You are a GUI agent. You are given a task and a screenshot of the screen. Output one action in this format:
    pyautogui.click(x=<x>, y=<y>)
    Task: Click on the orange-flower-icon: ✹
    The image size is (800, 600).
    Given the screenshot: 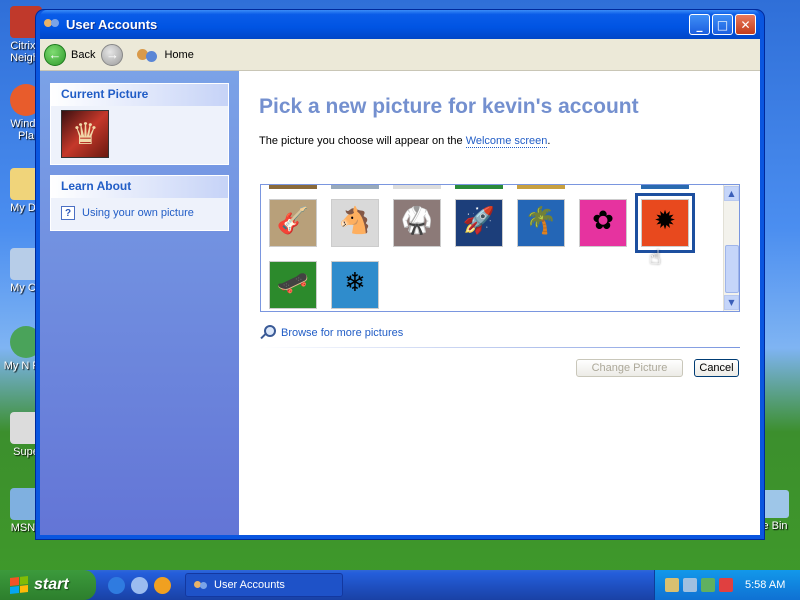 What is the action you would take?
    pyautogui.click(x=665, y=221)
    